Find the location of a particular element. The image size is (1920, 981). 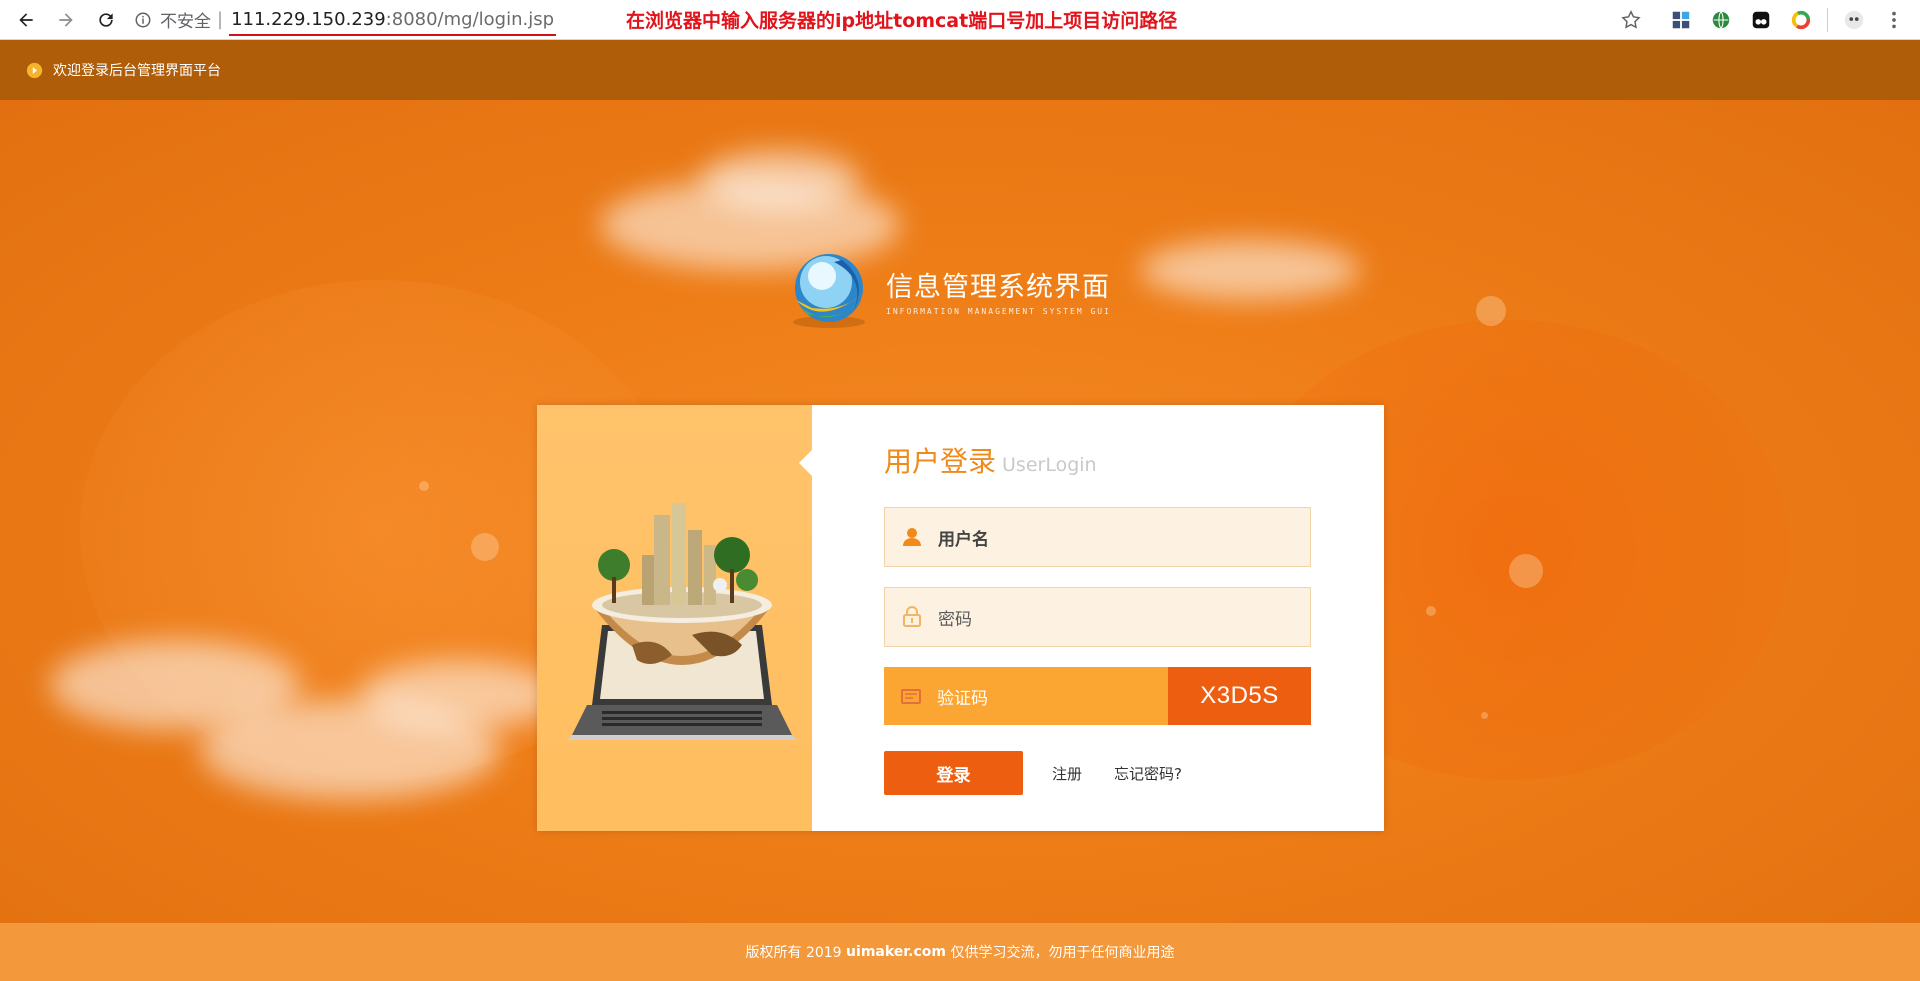

security-label: 不安全 is located at coordinates (185, 22).